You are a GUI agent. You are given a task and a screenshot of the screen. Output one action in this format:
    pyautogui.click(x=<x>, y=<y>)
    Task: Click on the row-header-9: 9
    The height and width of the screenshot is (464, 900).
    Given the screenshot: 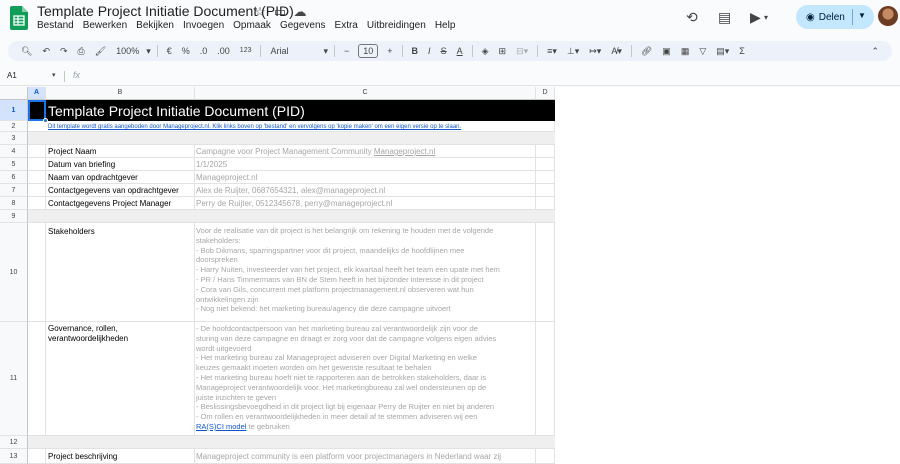 What is the action you would take?
    pyautogui.click(x=14, y=216)
    